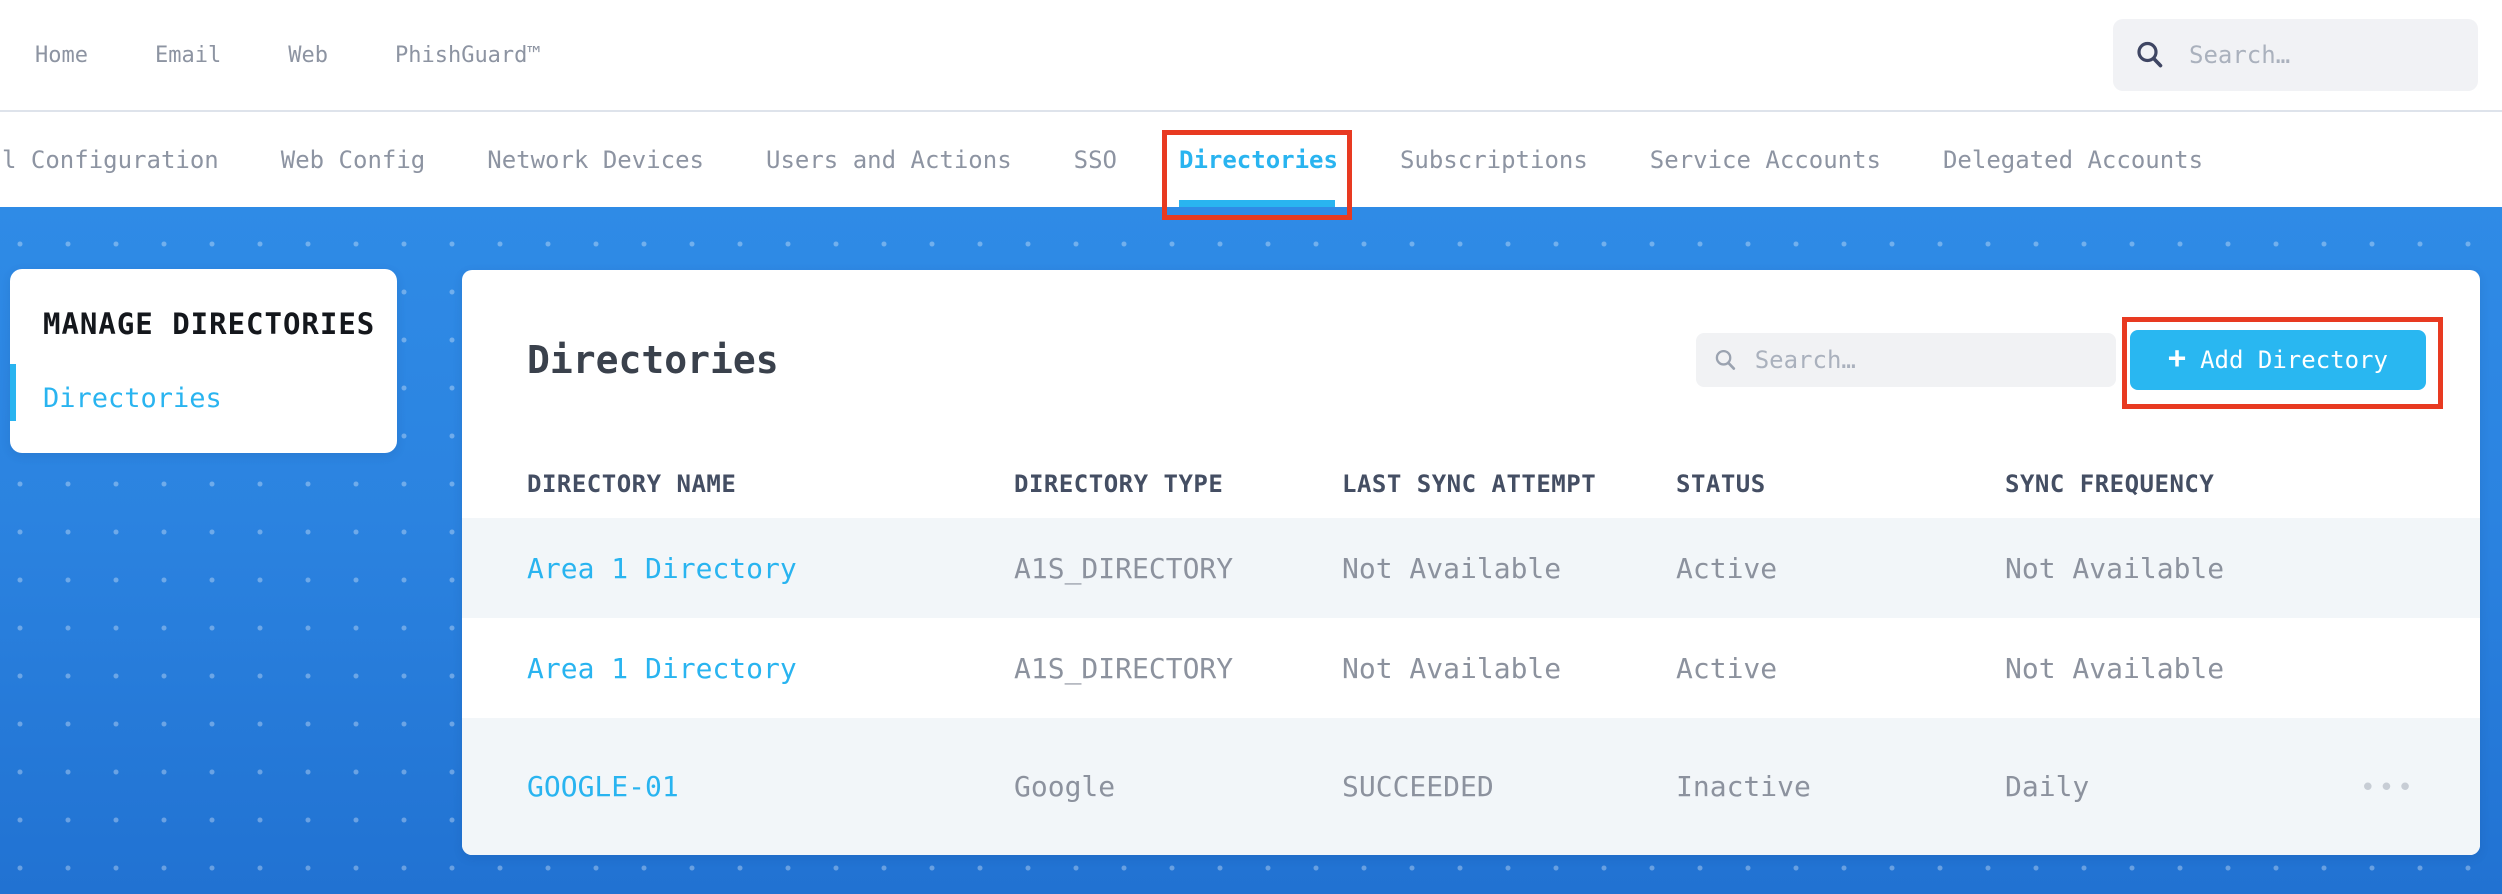 This screenshot has height=894, width=2502. What do you see at coordinates (632, 484) in the screenshot?
I see `column-header-directory-name: DIRECTORY NAME` at bounding box center [632, 484].